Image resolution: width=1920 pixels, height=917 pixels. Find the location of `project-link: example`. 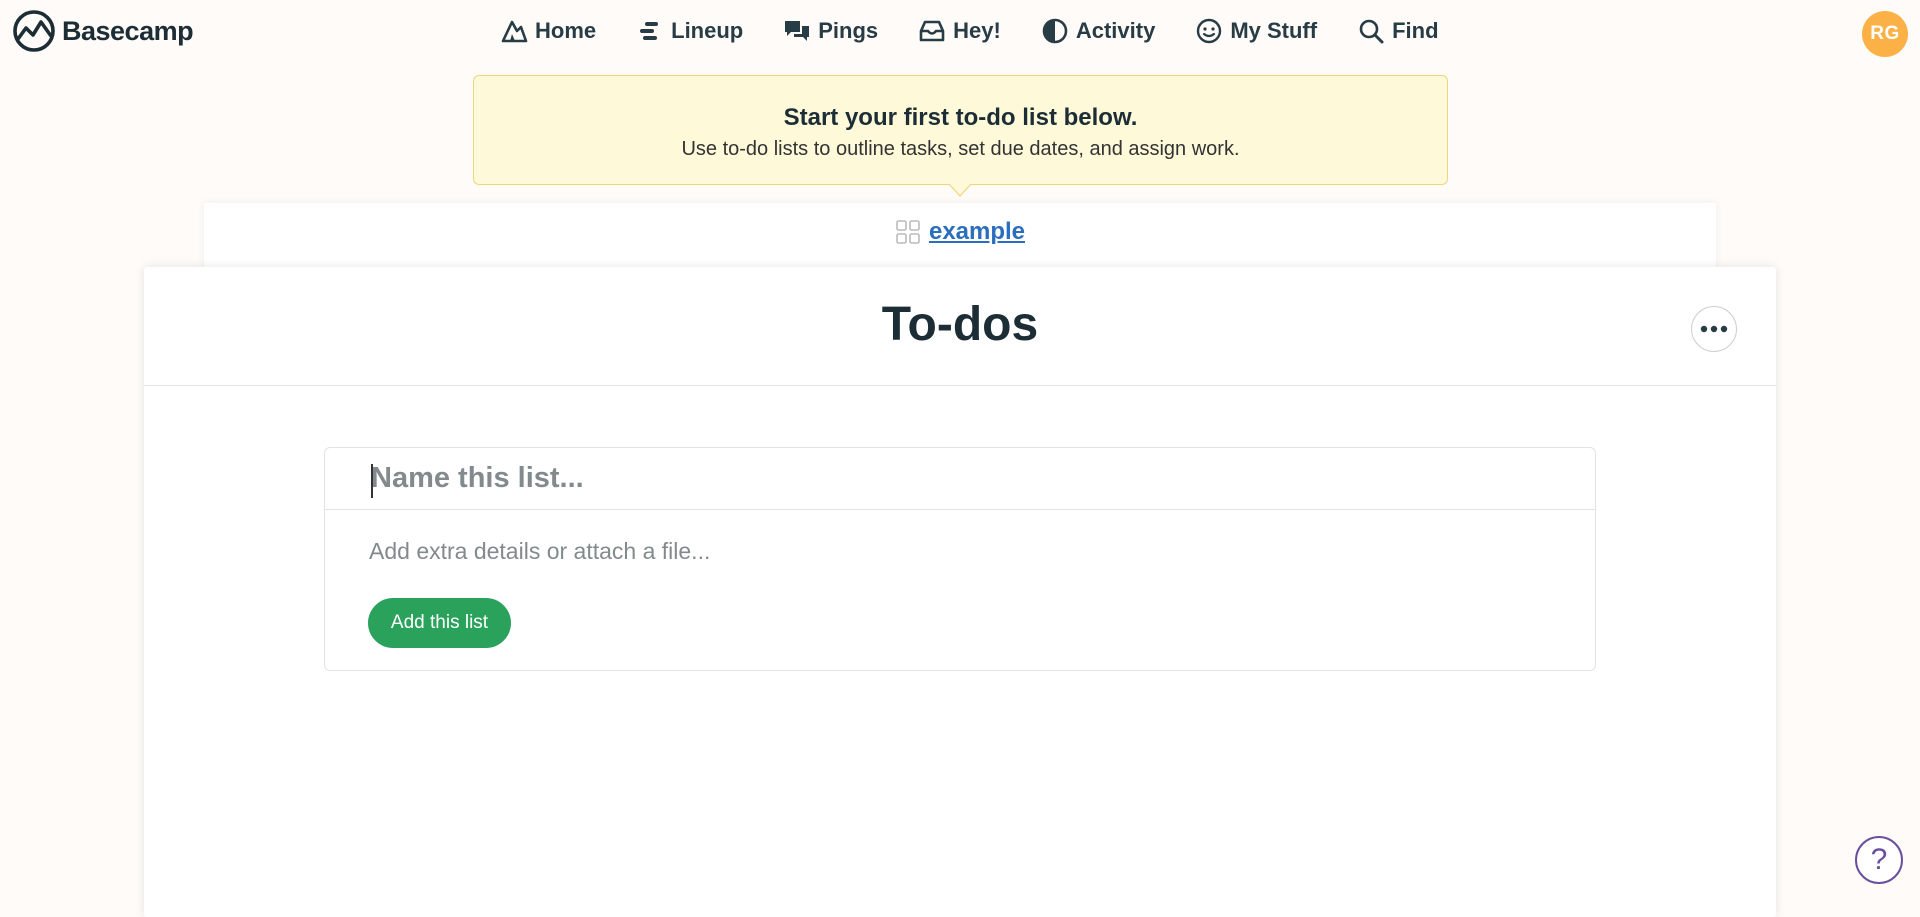

project-link: example is located at coordinates (977, 232).